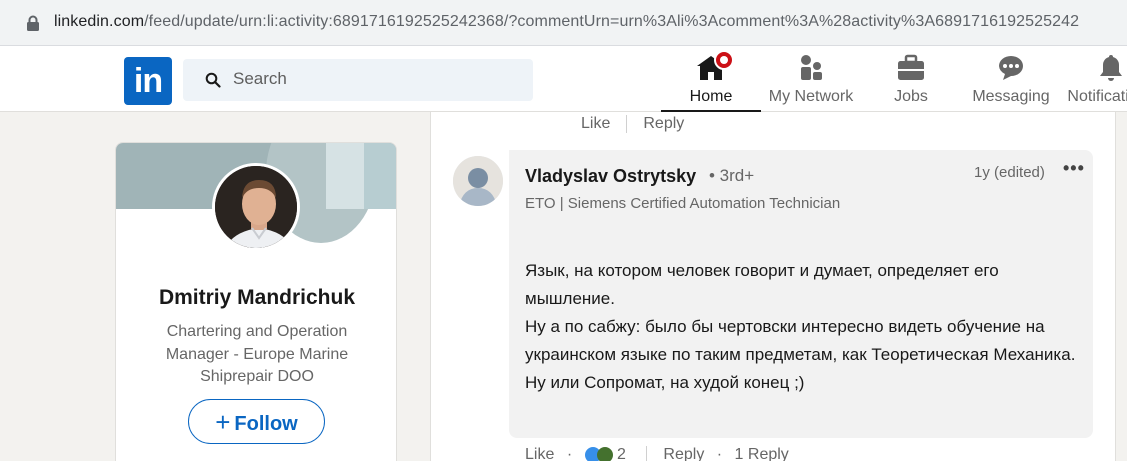 This screenshot has width=1127, height=461. I want to click on search-box, so click(358, 80).